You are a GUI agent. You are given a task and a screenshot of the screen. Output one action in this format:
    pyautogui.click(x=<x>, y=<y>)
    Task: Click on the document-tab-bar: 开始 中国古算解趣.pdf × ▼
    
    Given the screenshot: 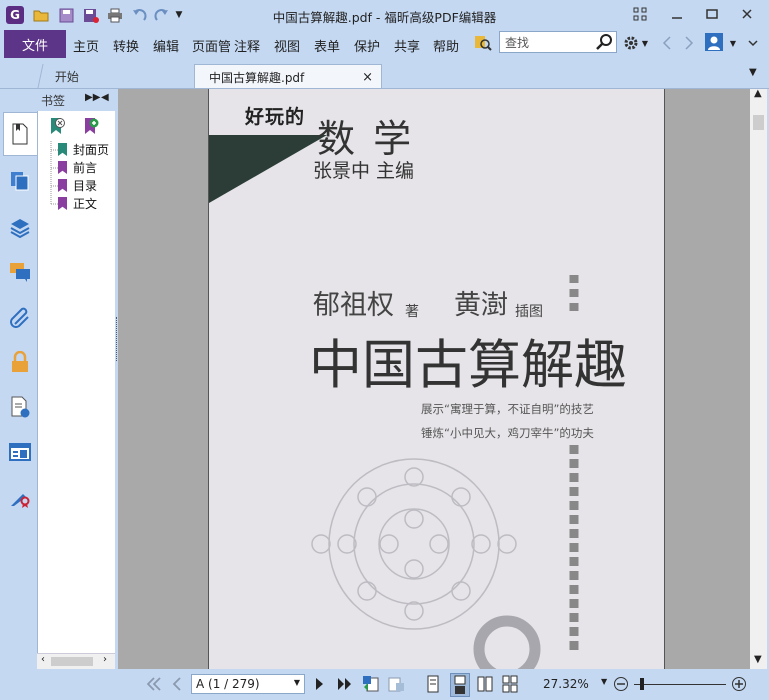 What is the action you would take?
    pyautogui.click(x=384, y=73)
    